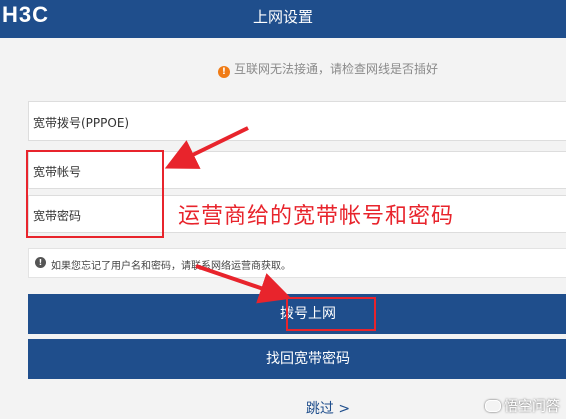 Image resolution: width=566 pixels, height=419 pixels. What do you see at coordinates (532, 407) in the screenshot?
I see `watermark-text: 悟空问答` at bounding box center [532, 407].